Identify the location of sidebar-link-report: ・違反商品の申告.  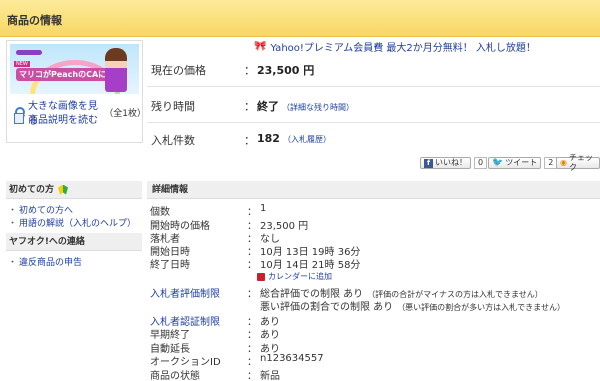
(45, 261).